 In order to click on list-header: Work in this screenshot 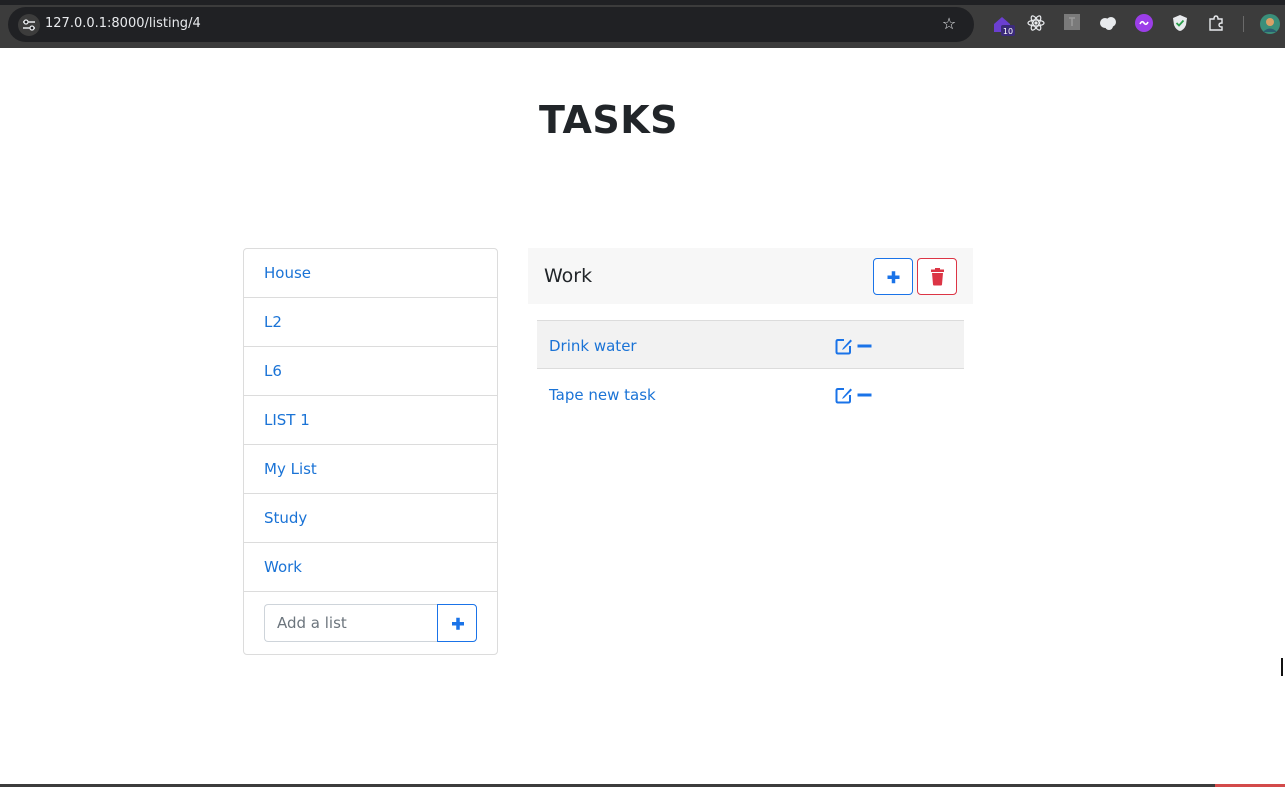, I will do `click(750, 276)`.